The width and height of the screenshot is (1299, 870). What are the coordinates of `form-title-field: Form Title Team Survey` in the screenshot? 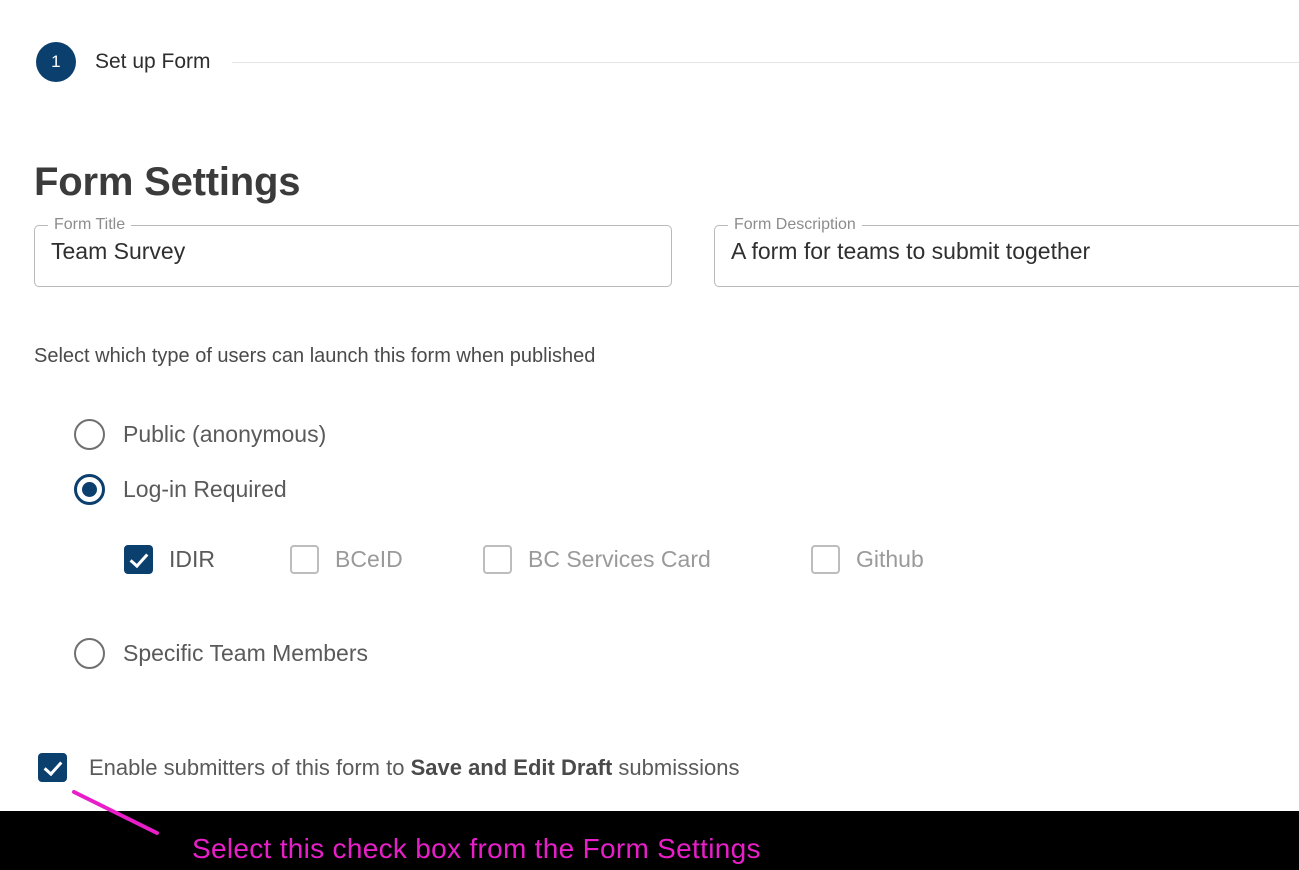 It's located at (353, 251).